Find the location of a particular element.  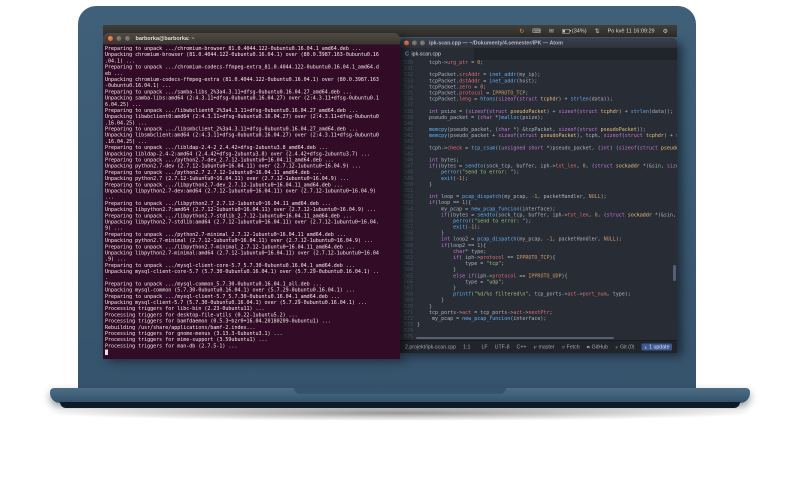

status-item-fetch: Fetch is located at coordinates (570, 347).